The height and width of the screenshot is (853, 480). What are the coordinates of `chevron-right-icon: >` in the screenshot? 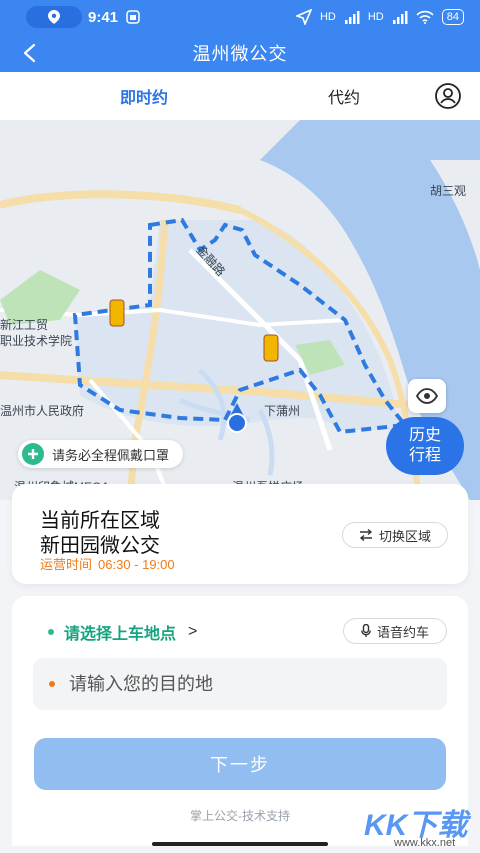 It's located at (193, 631).